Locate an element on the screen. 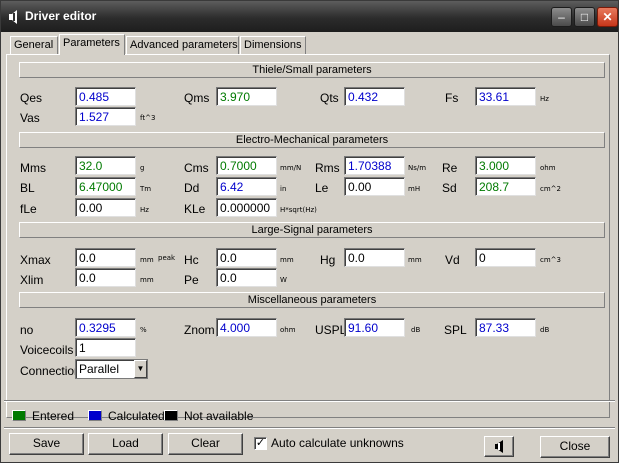  uspl-field: 91.60 is located at coordinates (374, 327).